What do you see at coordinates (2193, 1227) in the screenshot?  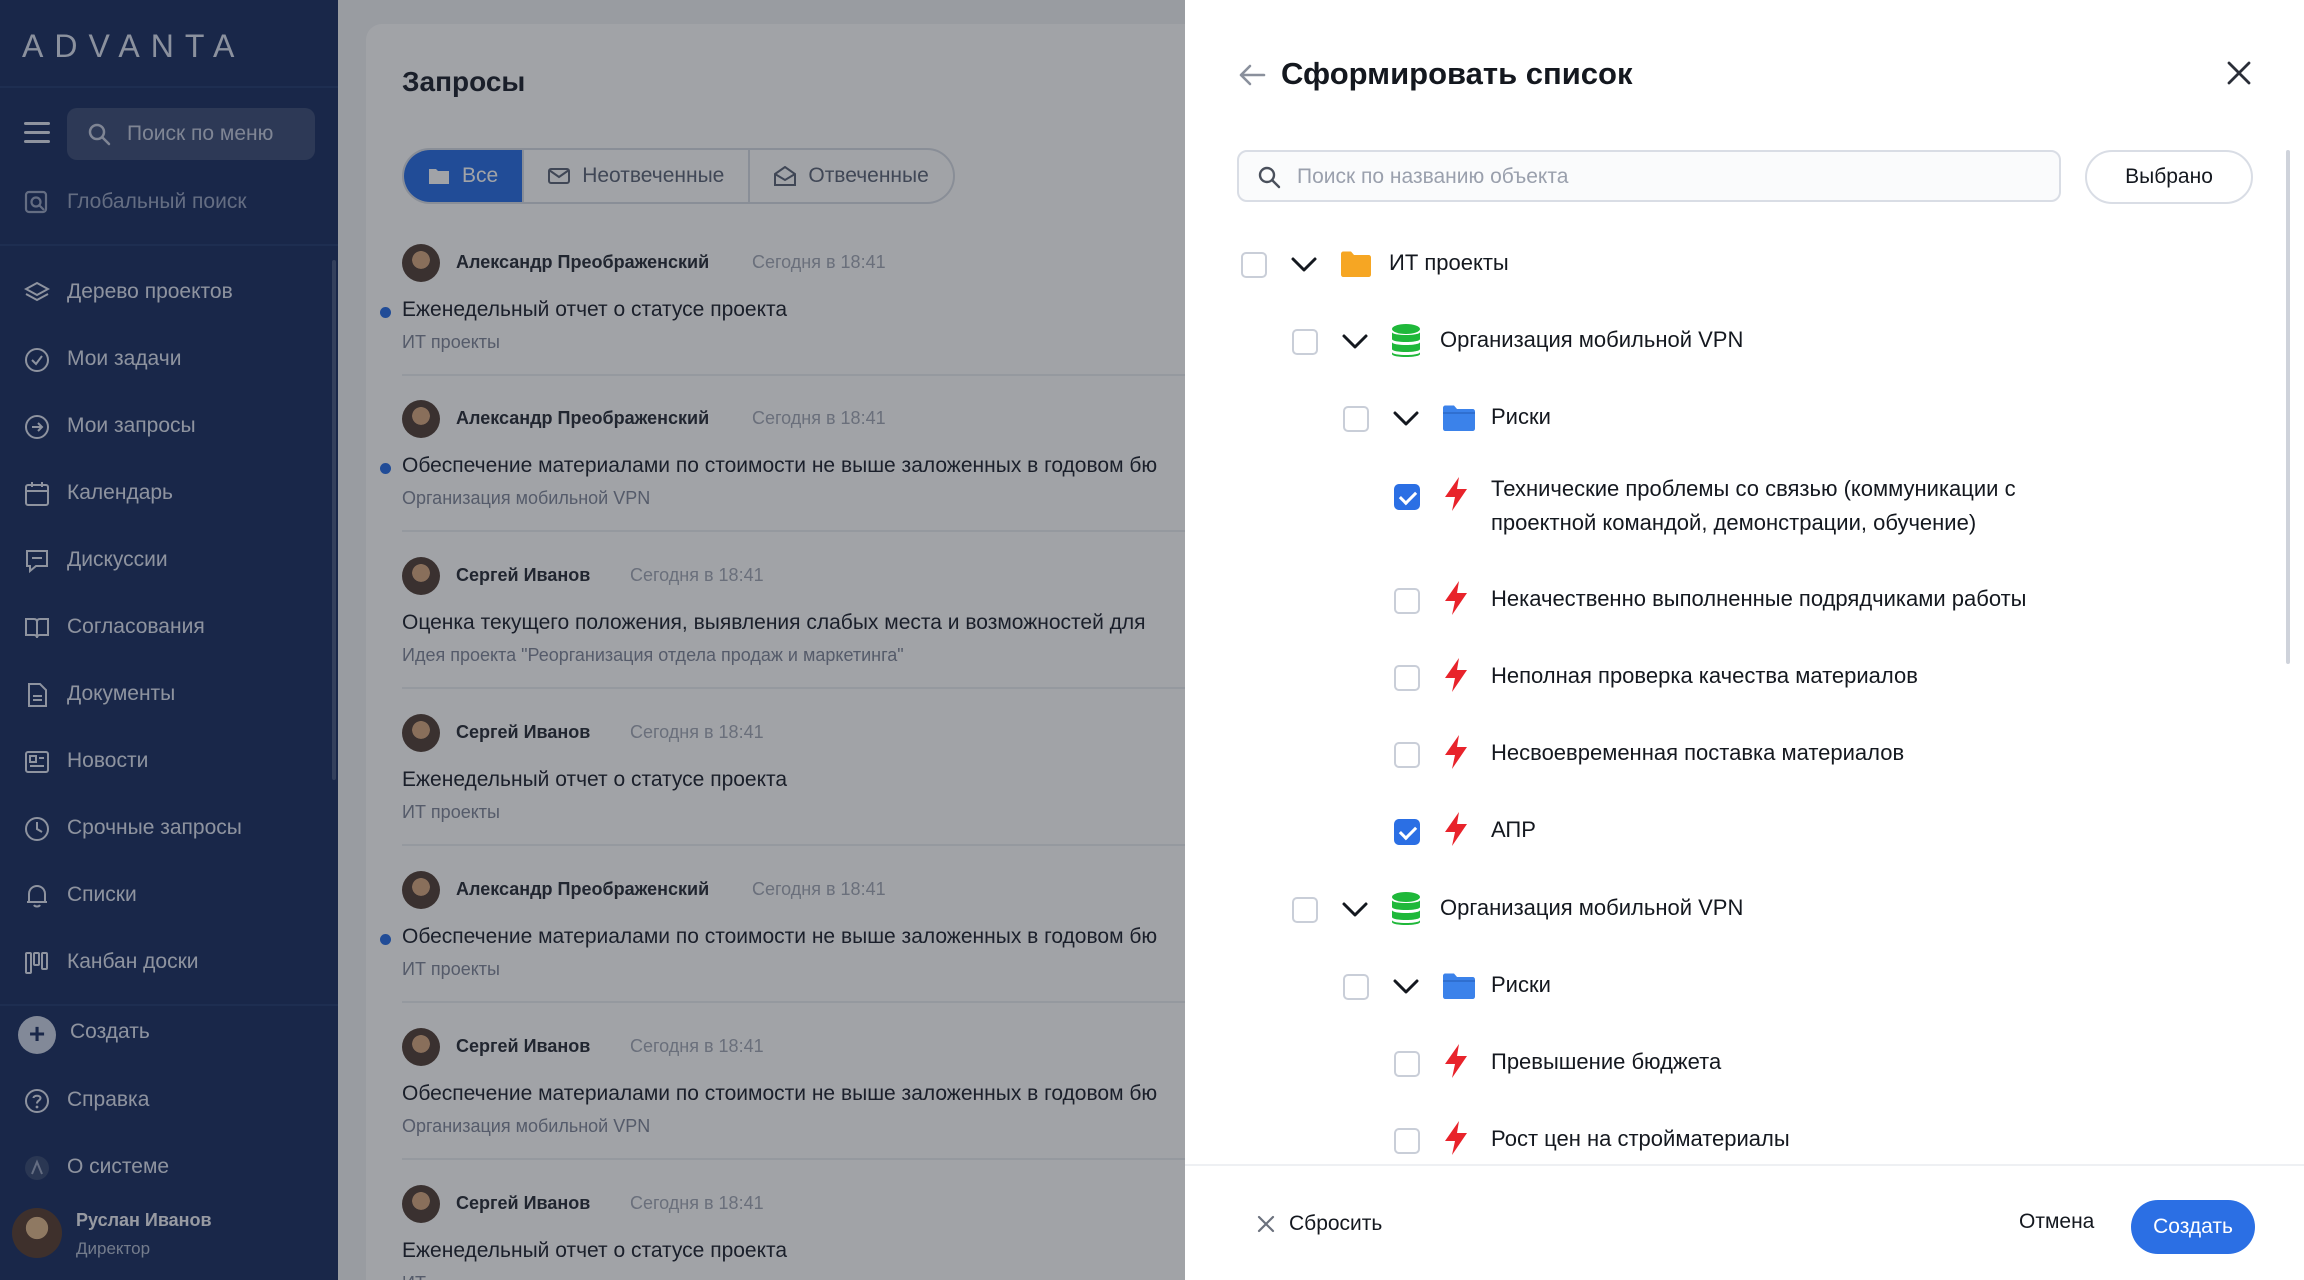 I see `create-button: Создать` at bounding box center [2193, 1227].